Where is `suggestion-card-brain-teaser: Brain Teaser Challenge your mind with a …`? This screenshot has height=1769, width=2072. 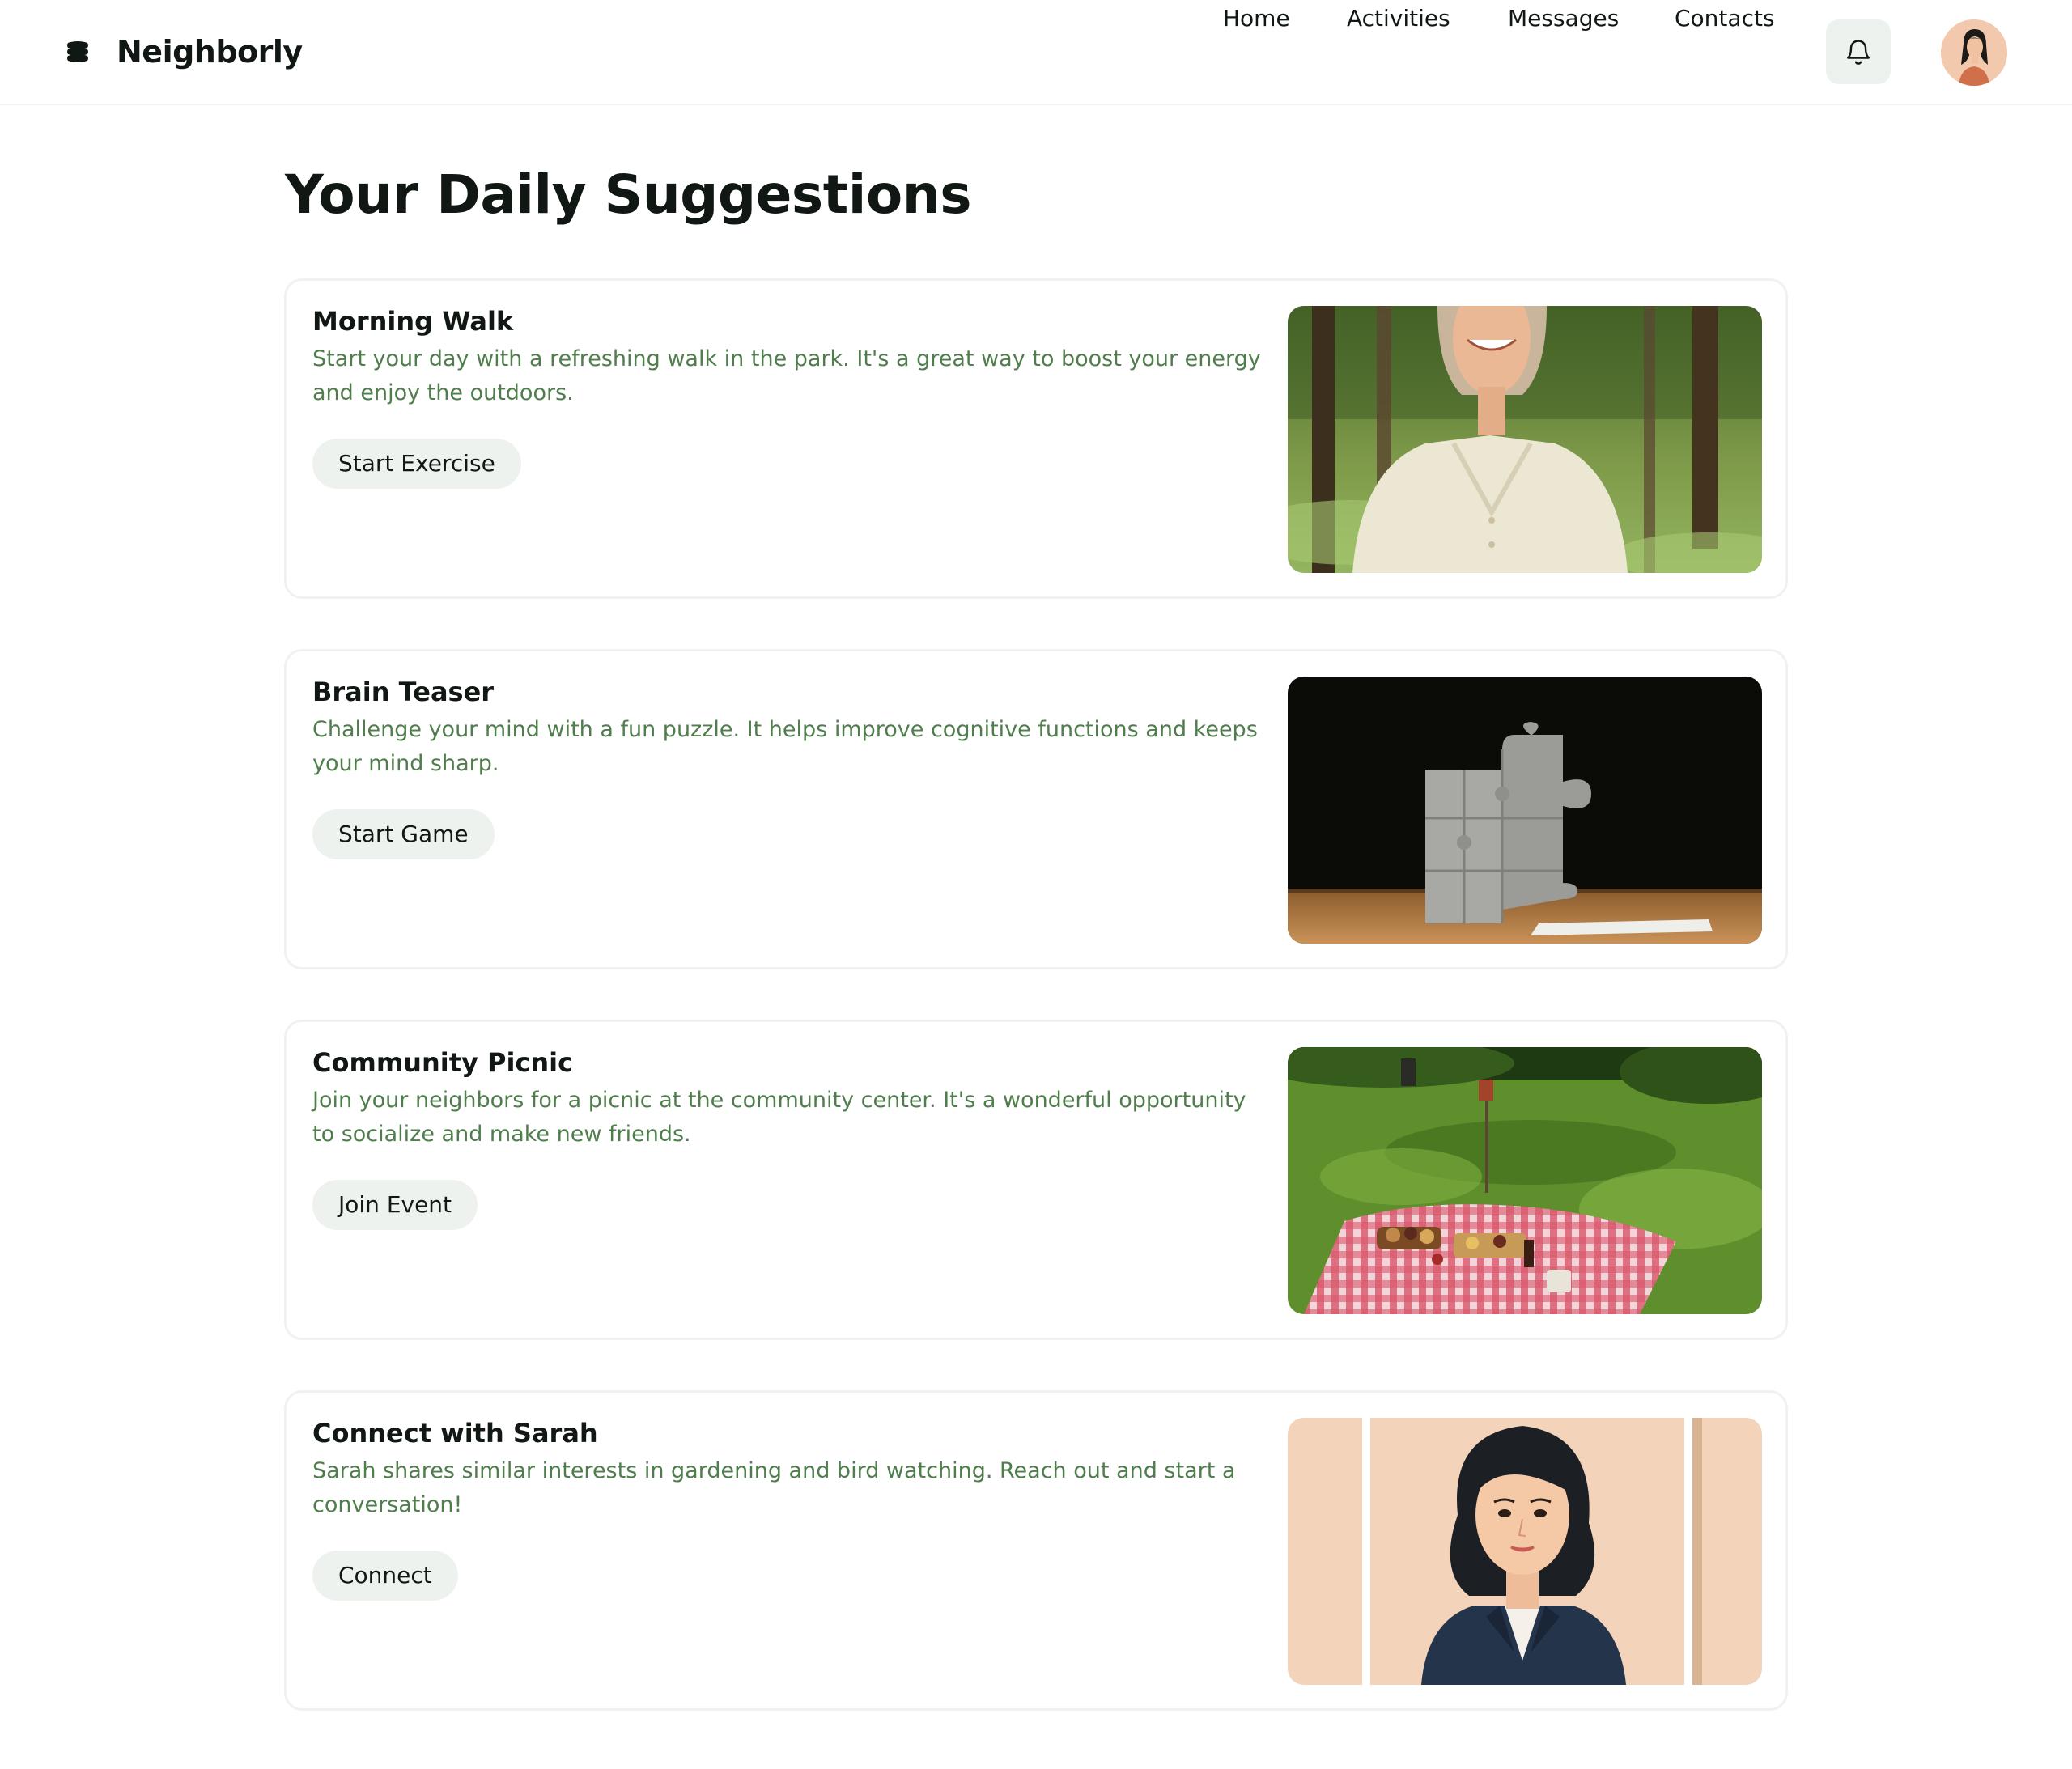
suggestion-card-brain-teaser: Brain Teaser Challenge your mind with a … is located at coordinates (1036, 809).